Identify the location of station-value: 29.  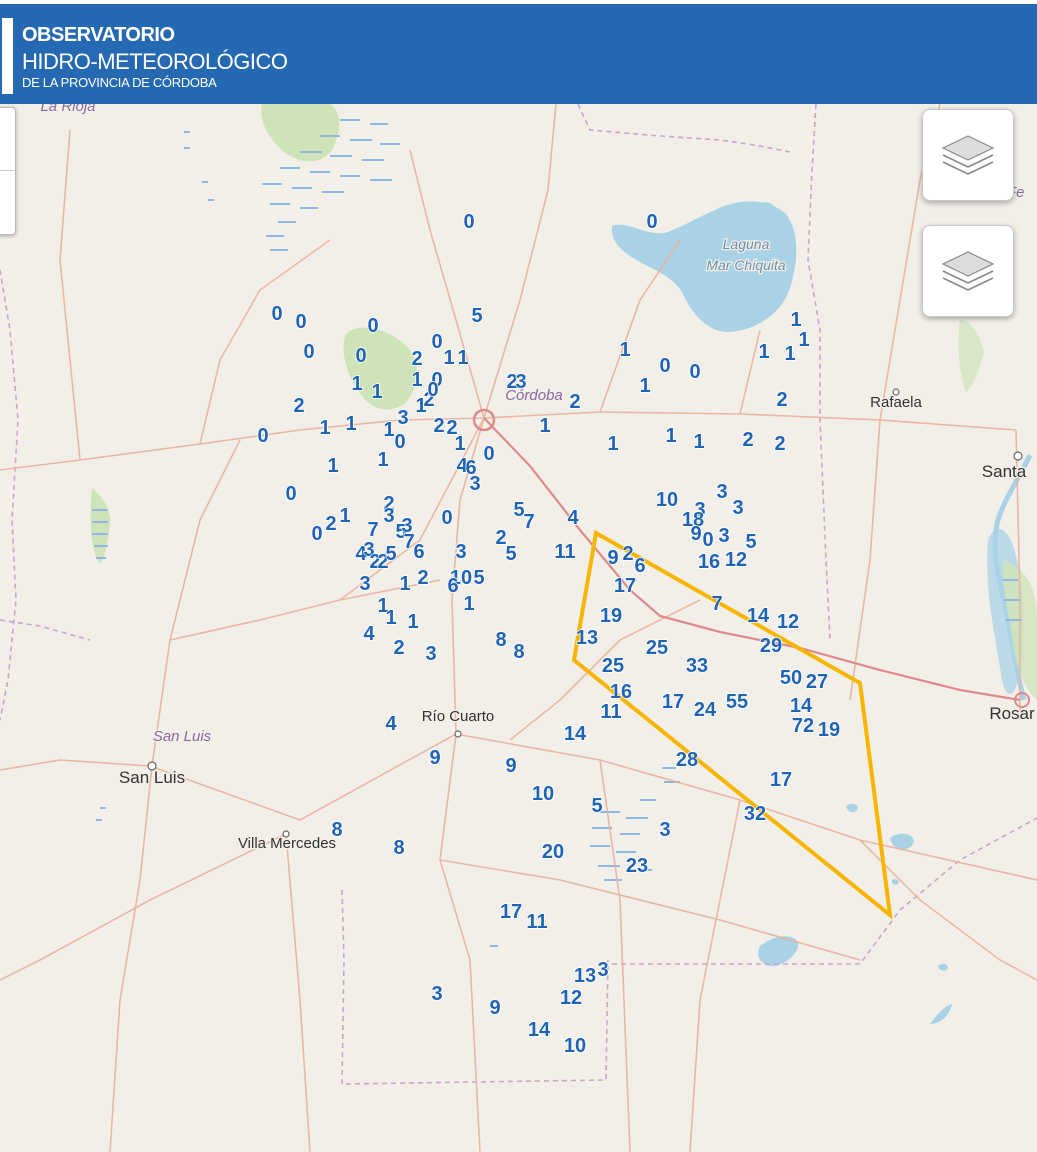
(771, 646).